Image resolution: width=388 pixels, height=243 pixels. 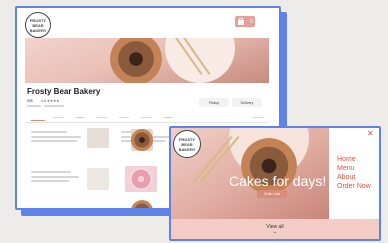 I want to click on business-name: Frosty Bear Bakery, so click(x=64, y=91).